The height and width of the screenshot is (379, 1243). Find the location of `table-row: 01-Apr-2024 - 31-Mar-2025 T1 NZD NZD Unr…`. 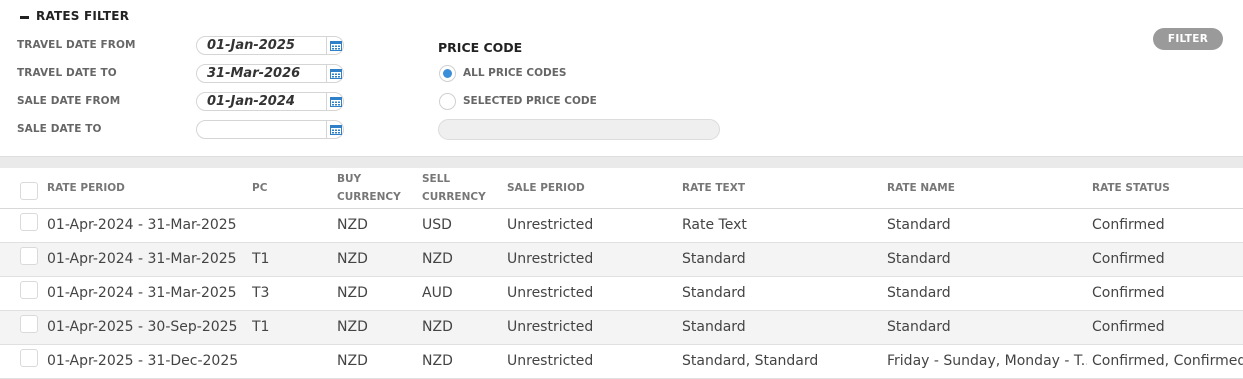

table-row: 01-Apr-2024 - 31-Mar-2025 T1 NZD NZD Unr… is located at coordinates (621, 260).